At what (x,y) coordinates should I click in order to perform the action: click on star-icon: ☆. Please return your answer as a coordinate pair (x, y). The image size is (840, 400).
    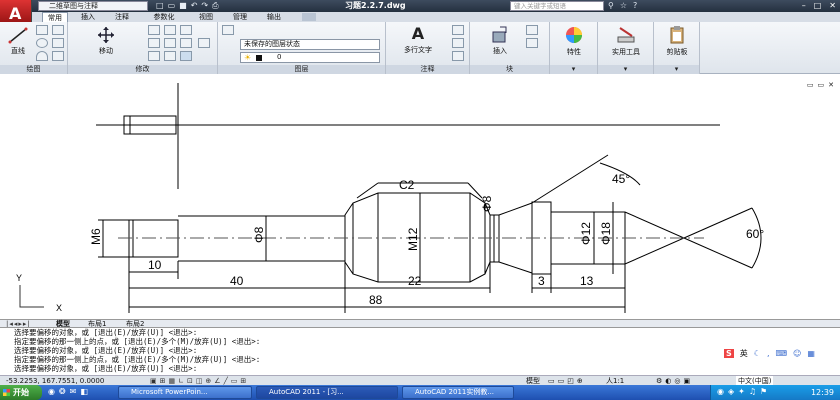
    Looking at the image, I should click on (623, 6).